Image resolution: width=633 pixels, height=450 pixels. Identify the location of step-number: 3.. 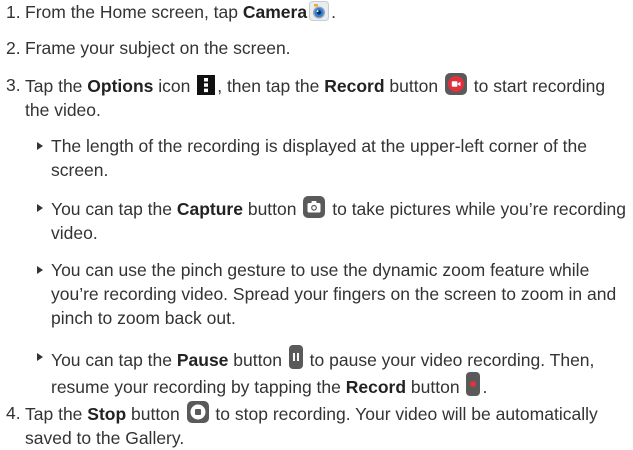
(13, 85).